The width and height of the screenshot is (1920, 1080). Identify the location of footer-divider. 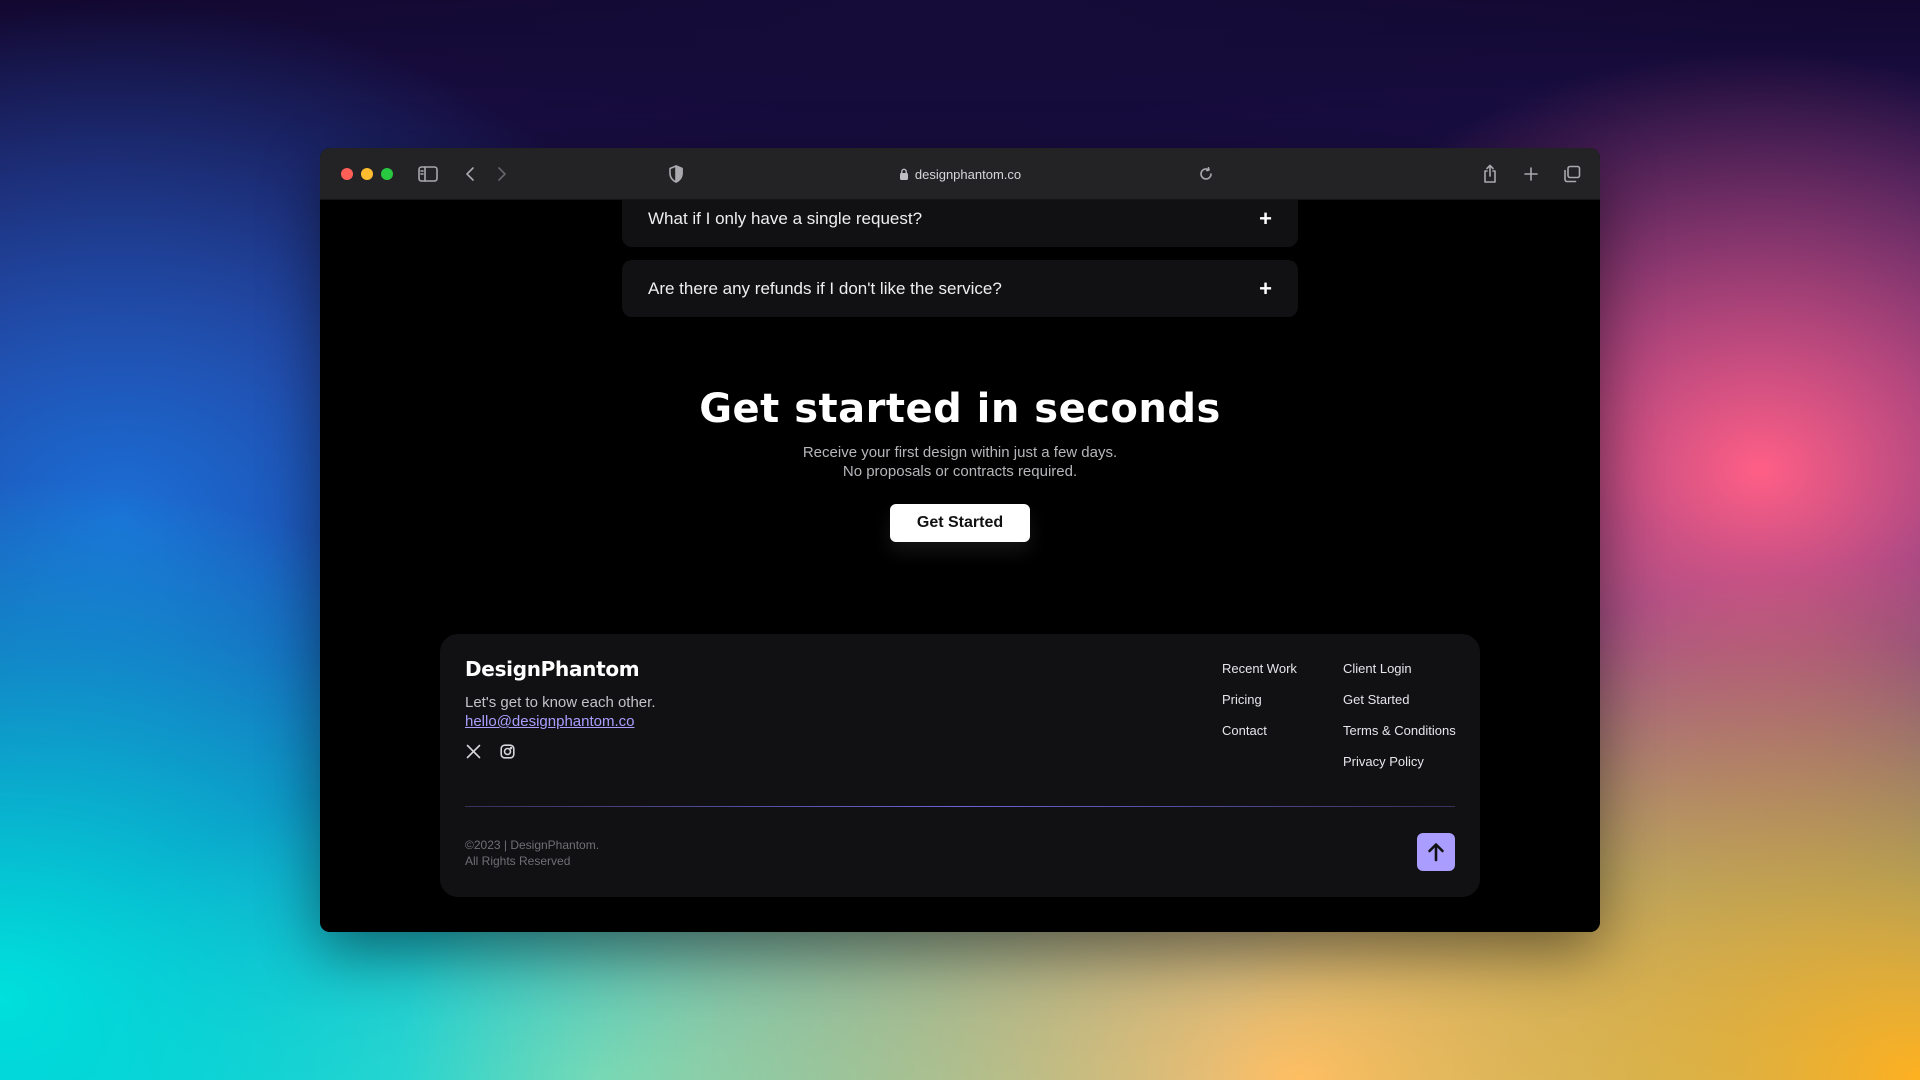
(960, 806).